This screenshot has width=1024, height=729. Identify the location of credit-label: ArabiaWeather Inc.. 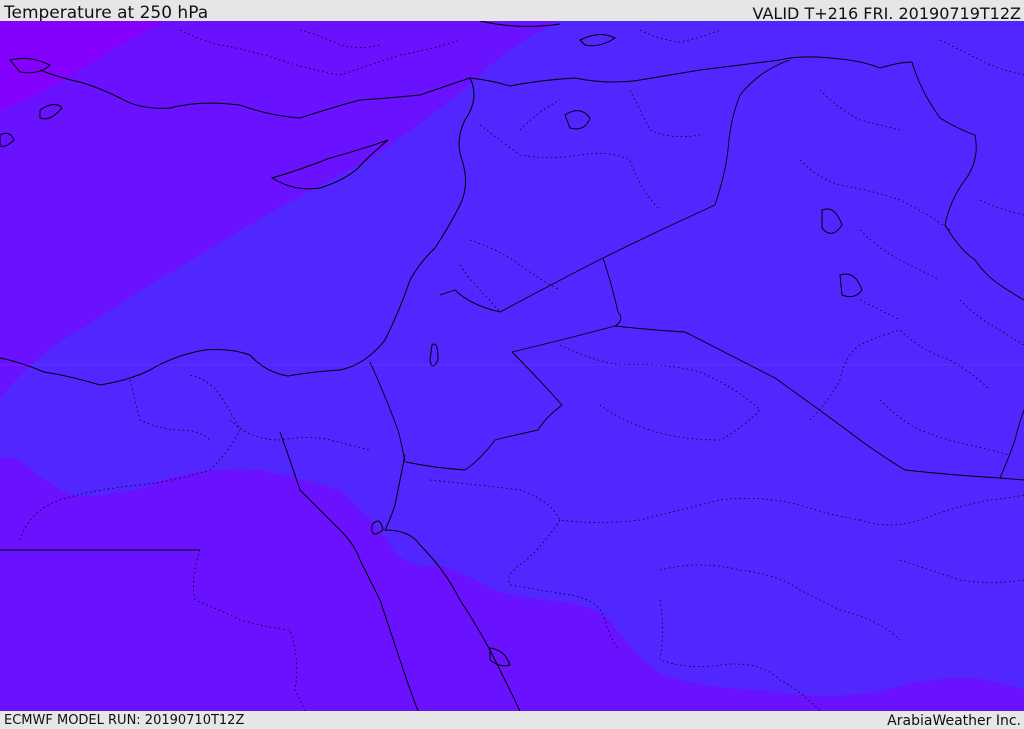
(954, 721).